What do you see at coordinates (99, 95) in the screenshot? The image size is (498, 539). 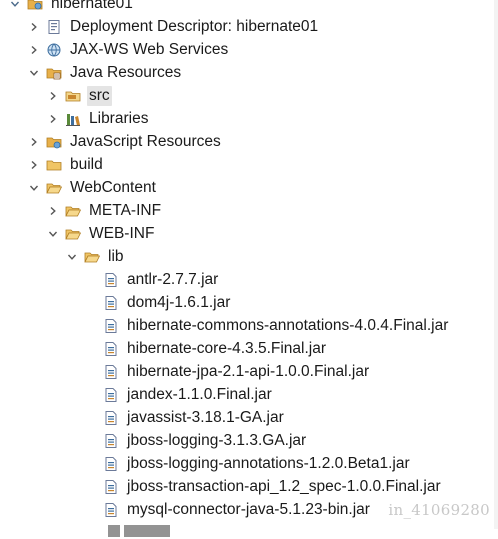 I see `tree-item-label: src` at bounding box center [99, 95].